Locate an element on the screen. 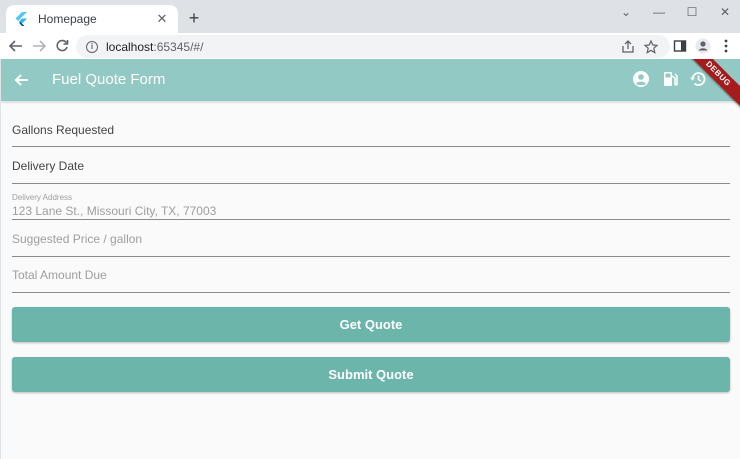 This screenshot has width=740, height=459. total-amount-field: Total Amount Due is located at coordinates (371, 278).